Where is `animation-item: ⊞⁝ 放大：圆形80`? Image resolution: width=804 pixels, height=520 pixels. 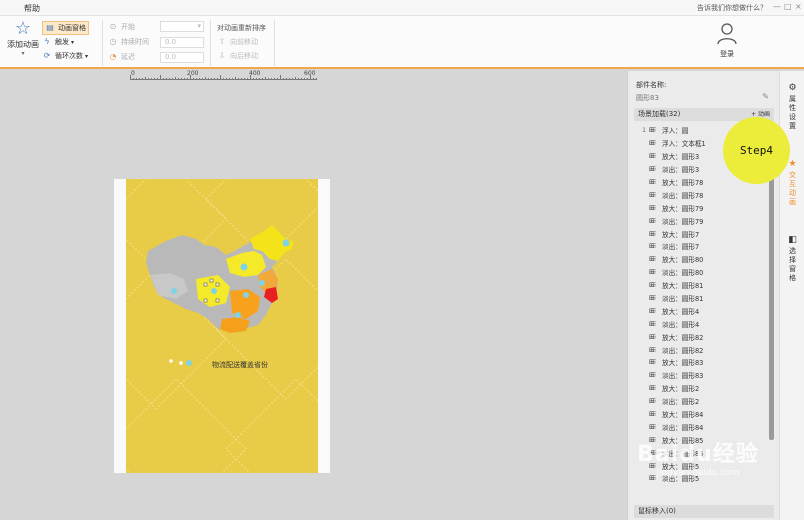
animation-item: ⊞⁝ 放大：圆形80 is located at coordinates (702, 259).